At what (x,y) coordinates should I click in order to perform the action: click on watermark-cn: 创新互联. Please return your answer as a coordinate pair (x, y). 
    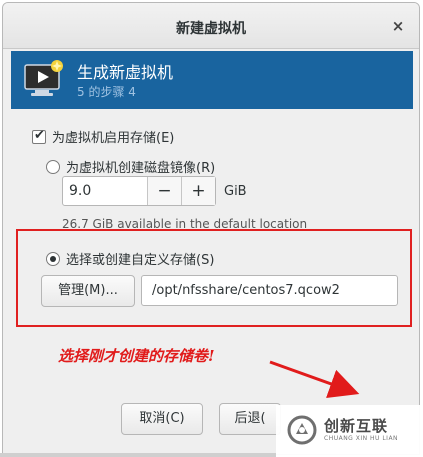
    Looking at the image, I should click on (356, 426).